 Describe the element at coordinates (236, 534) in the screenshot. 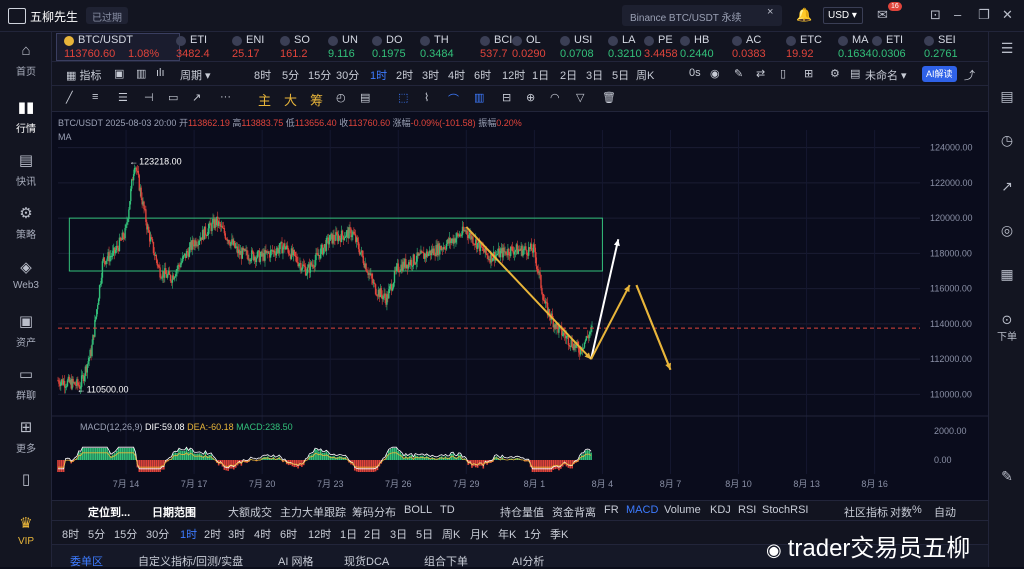

I see `period-option: 3时` at that location.